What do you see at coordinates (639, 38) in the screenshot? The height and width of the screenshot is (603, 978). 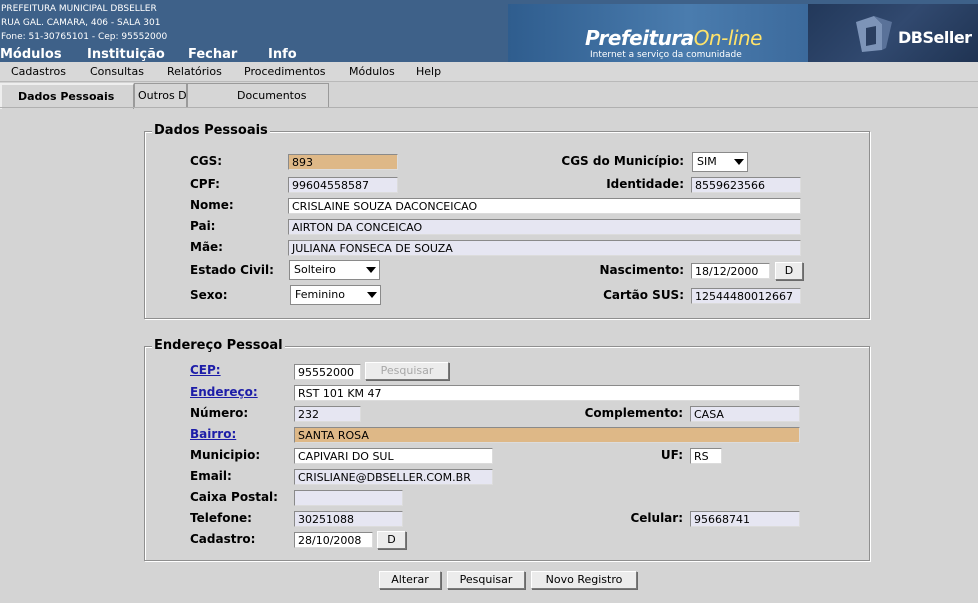 I see `banner-title-a: Prefeitura` at bounding box center [639, 38].